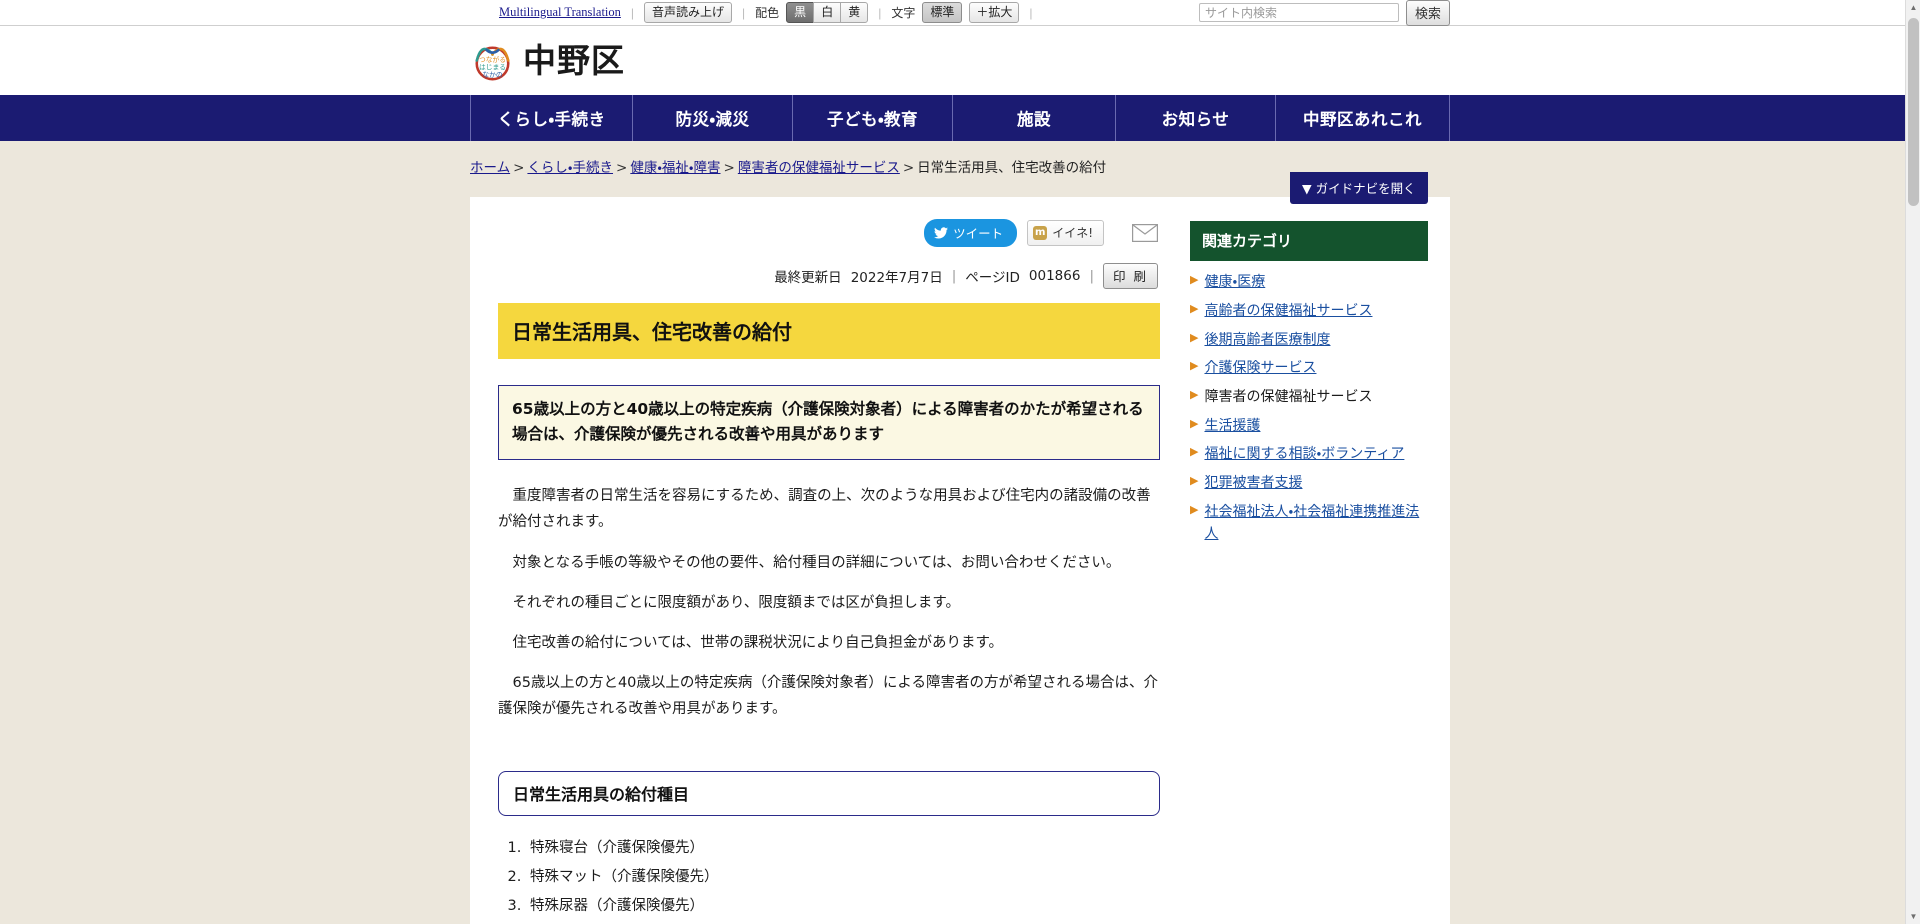 Image resolution: width=1920 pixels, height=924 pixels. I want to click on sidebar-item-label: 福祉に関する相談・ボランティア, so click(1304, 454).